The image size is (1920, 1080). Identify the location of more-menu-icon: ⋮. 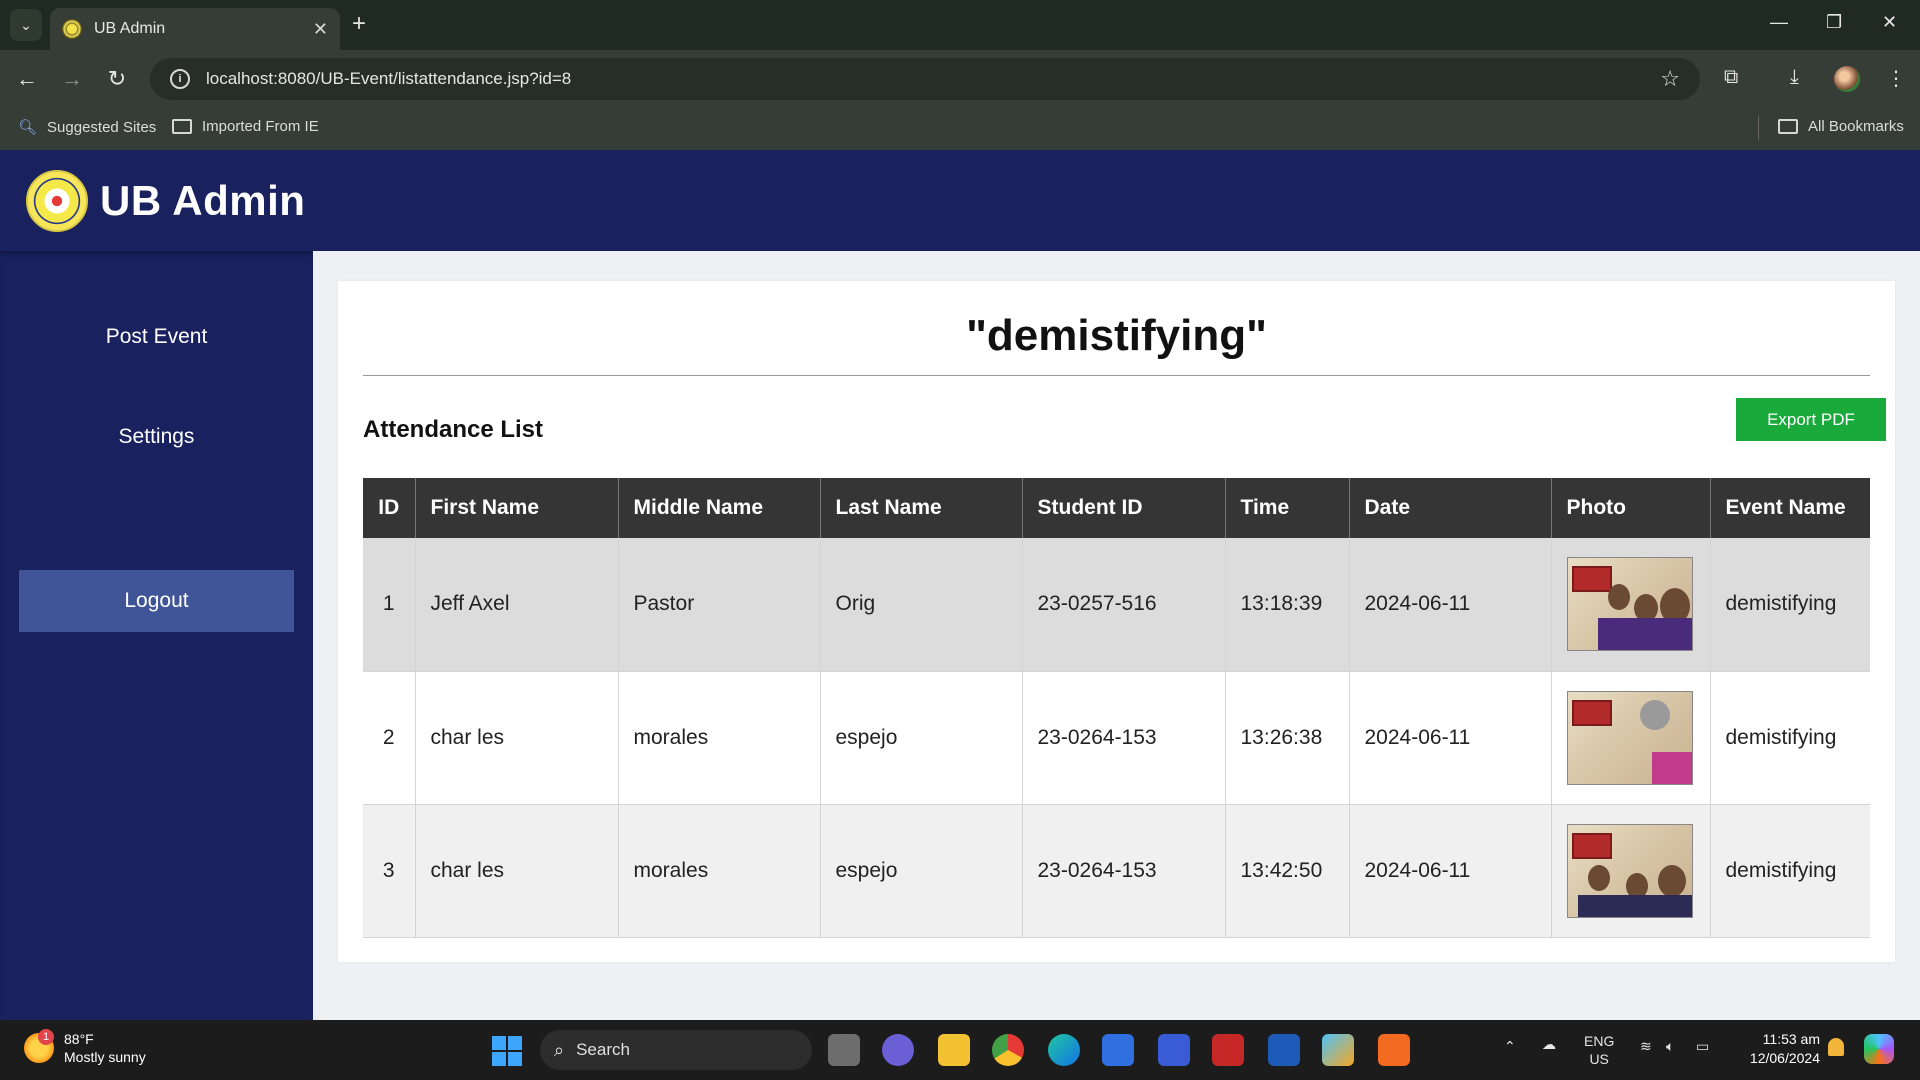
(1896, 78).